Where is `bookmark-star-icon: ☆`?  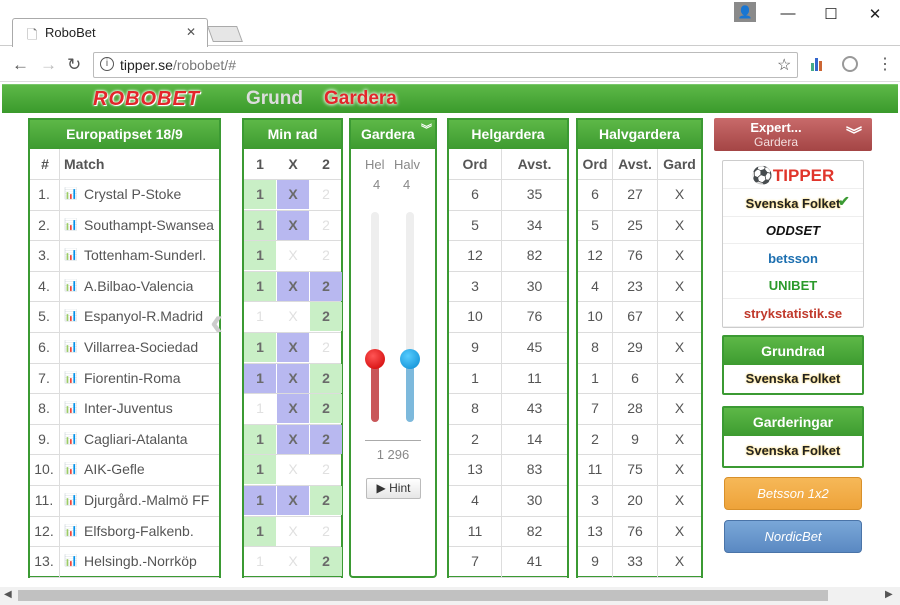 bookmark-star-icon: ☆ is located at coordinates (784, 65).